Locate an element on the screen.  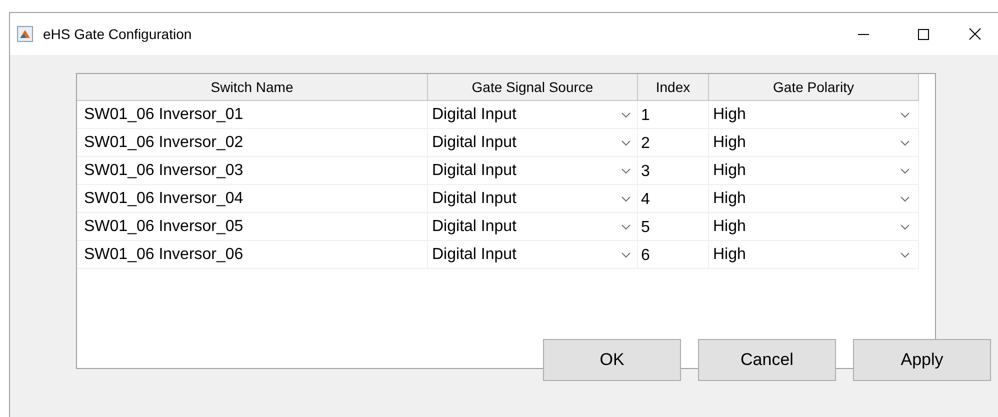
column-header: Switch Name is located at coordinates (252, 87).